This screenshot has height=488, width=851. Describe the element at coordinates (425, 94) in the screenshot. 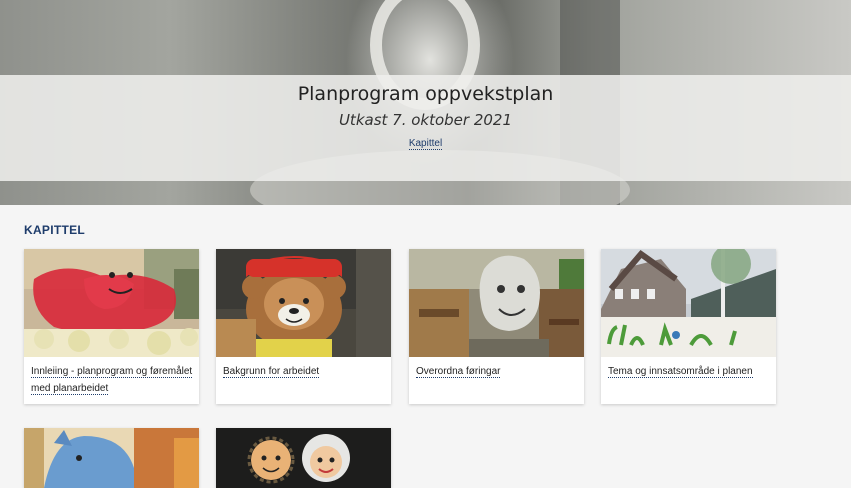

I see `page-title: Planprogram oppvekstplan` at that location.